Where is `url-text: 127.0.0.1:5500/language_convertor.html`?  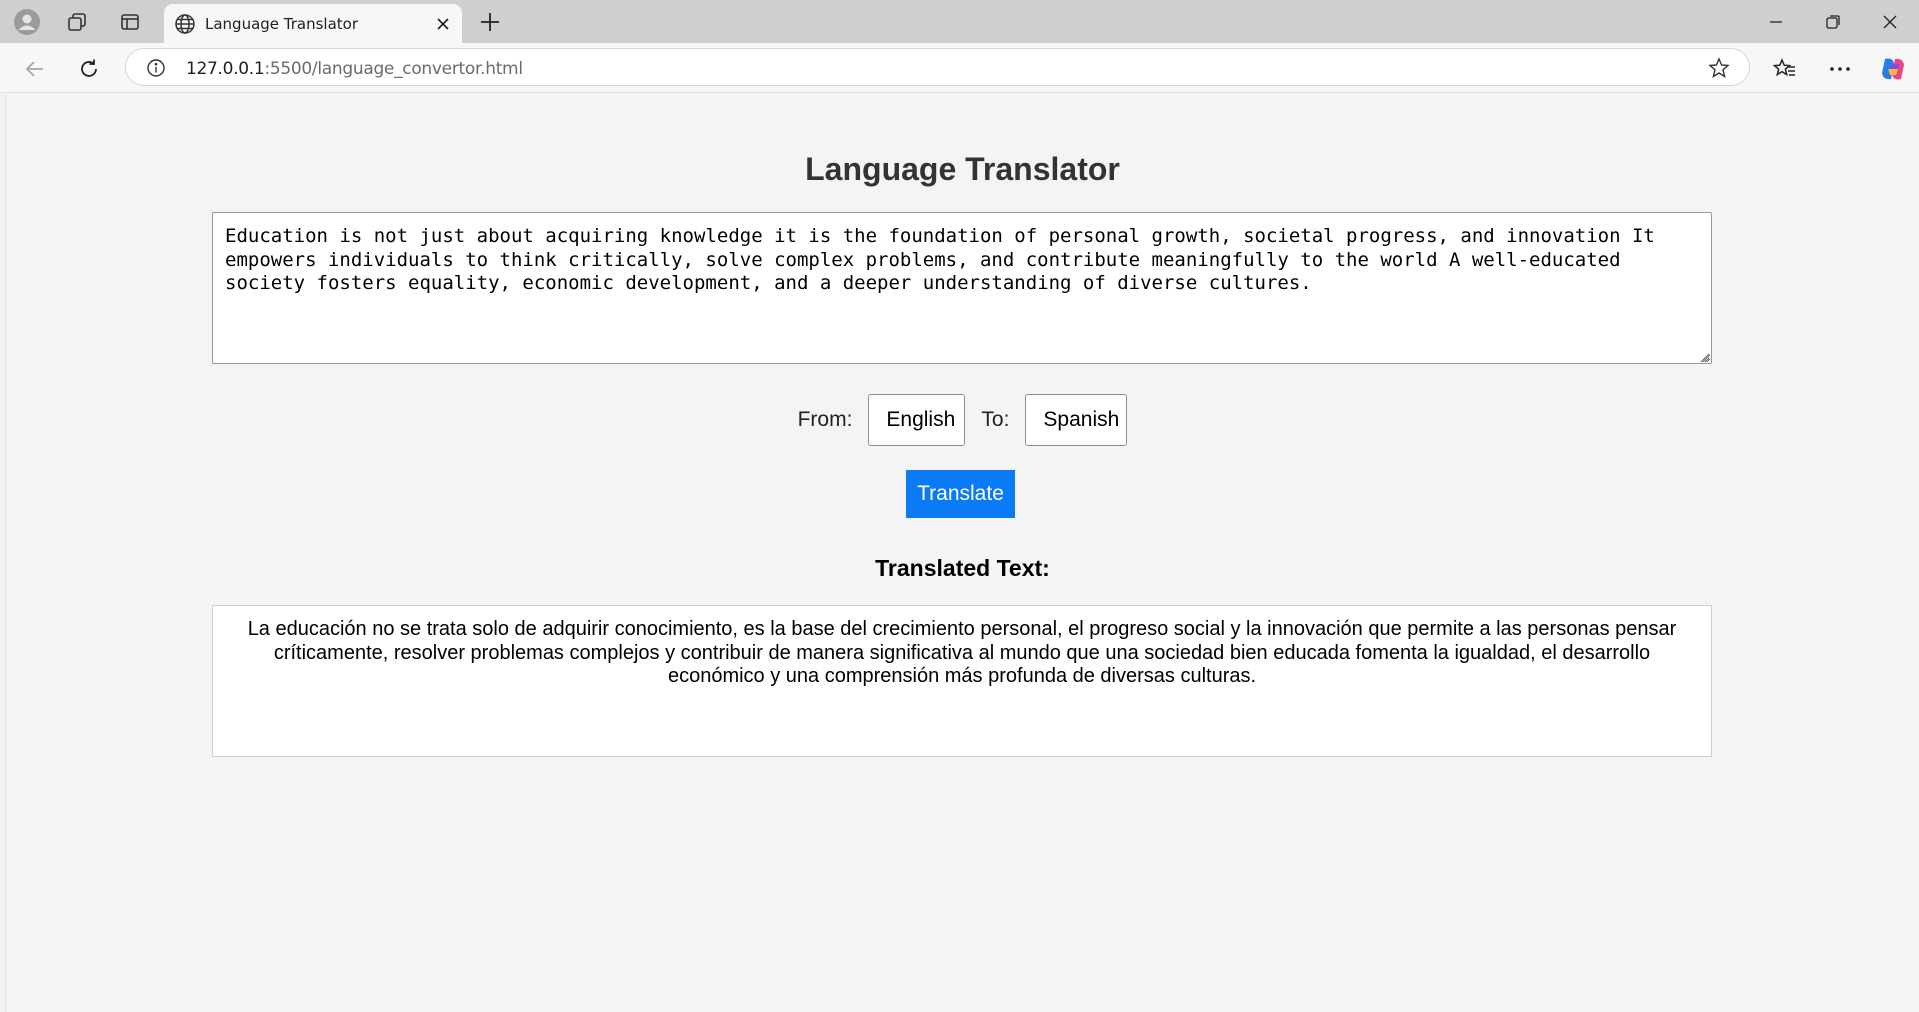
url-text: 127.0.0.1:5500/language_convertor.html is located at coordinates (354, 69).